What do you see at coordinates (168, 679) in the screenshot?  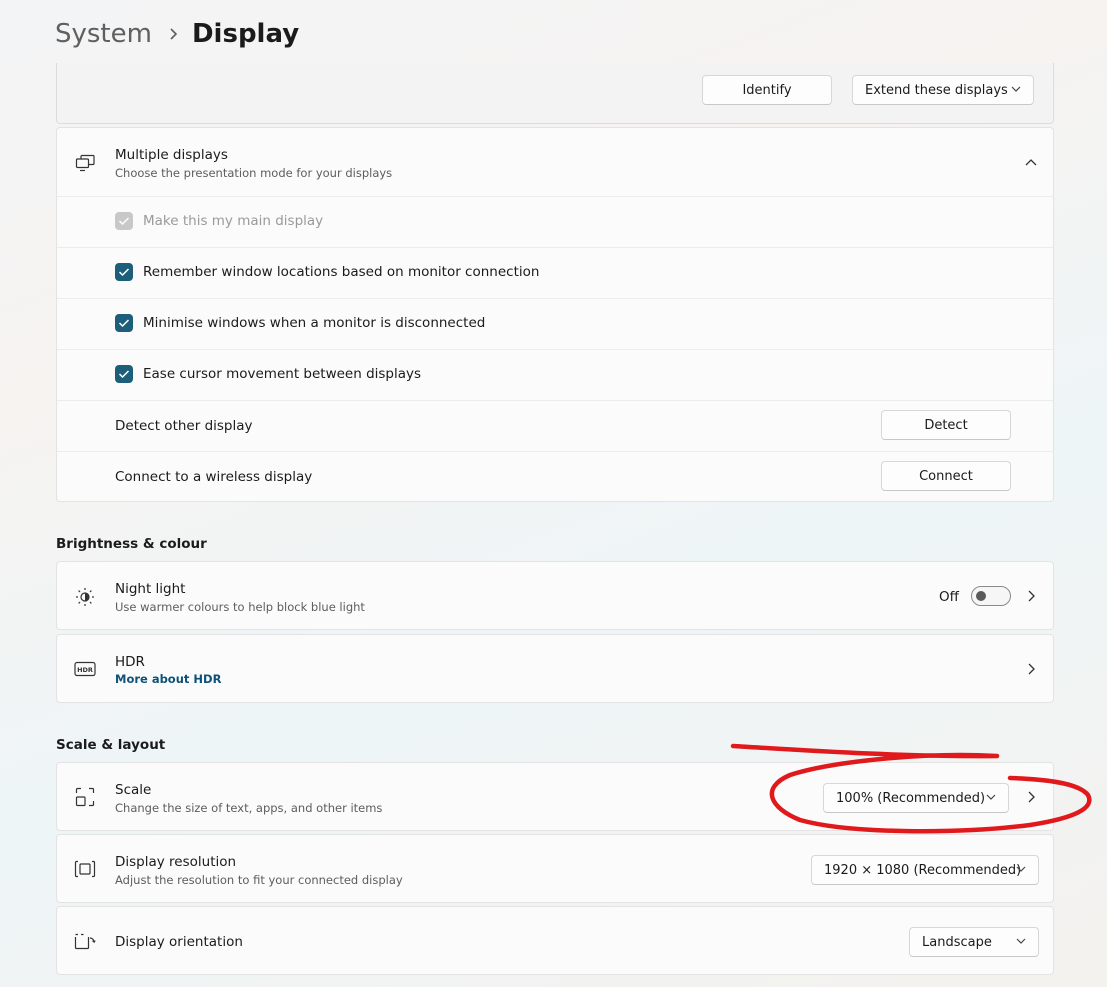 I see `more-about-hdr-link: More about HDR` at bounding box center [168, 679].